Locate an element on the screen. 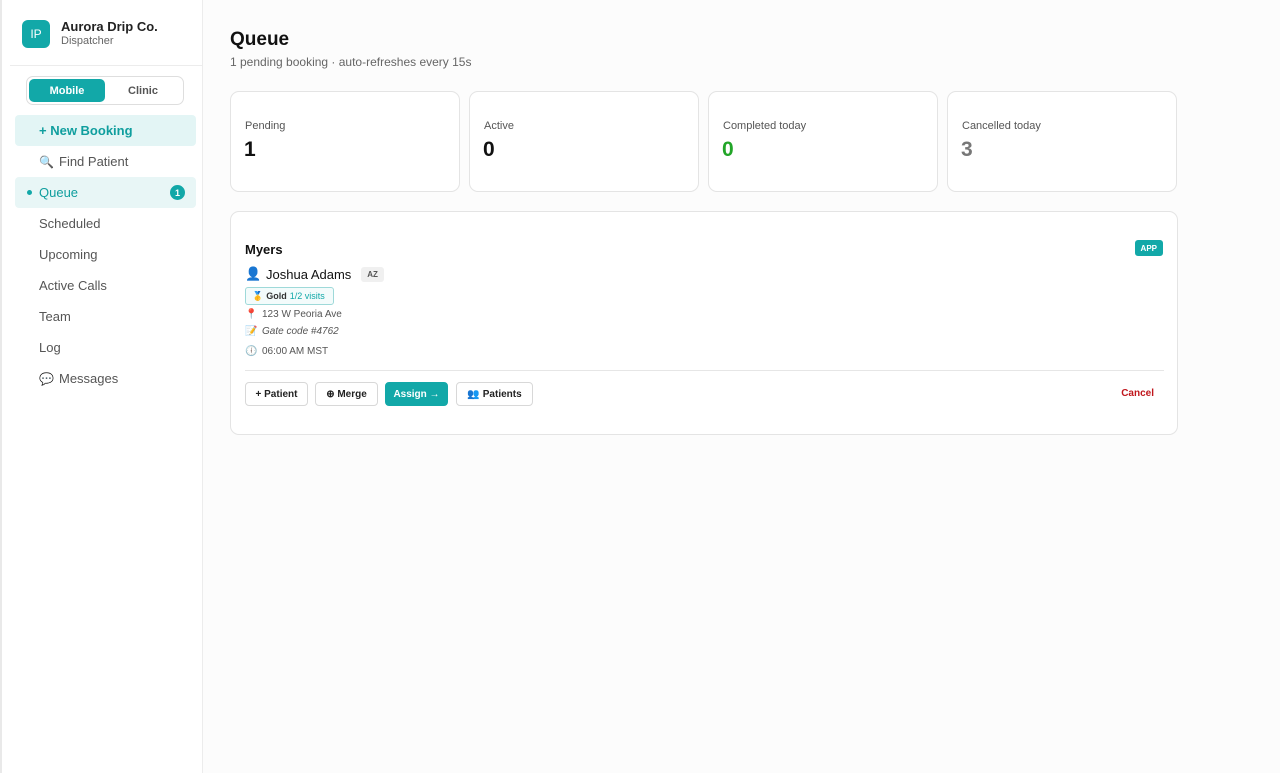  sidebar-item-label: Scheduled is located at coordinates (70, 223).